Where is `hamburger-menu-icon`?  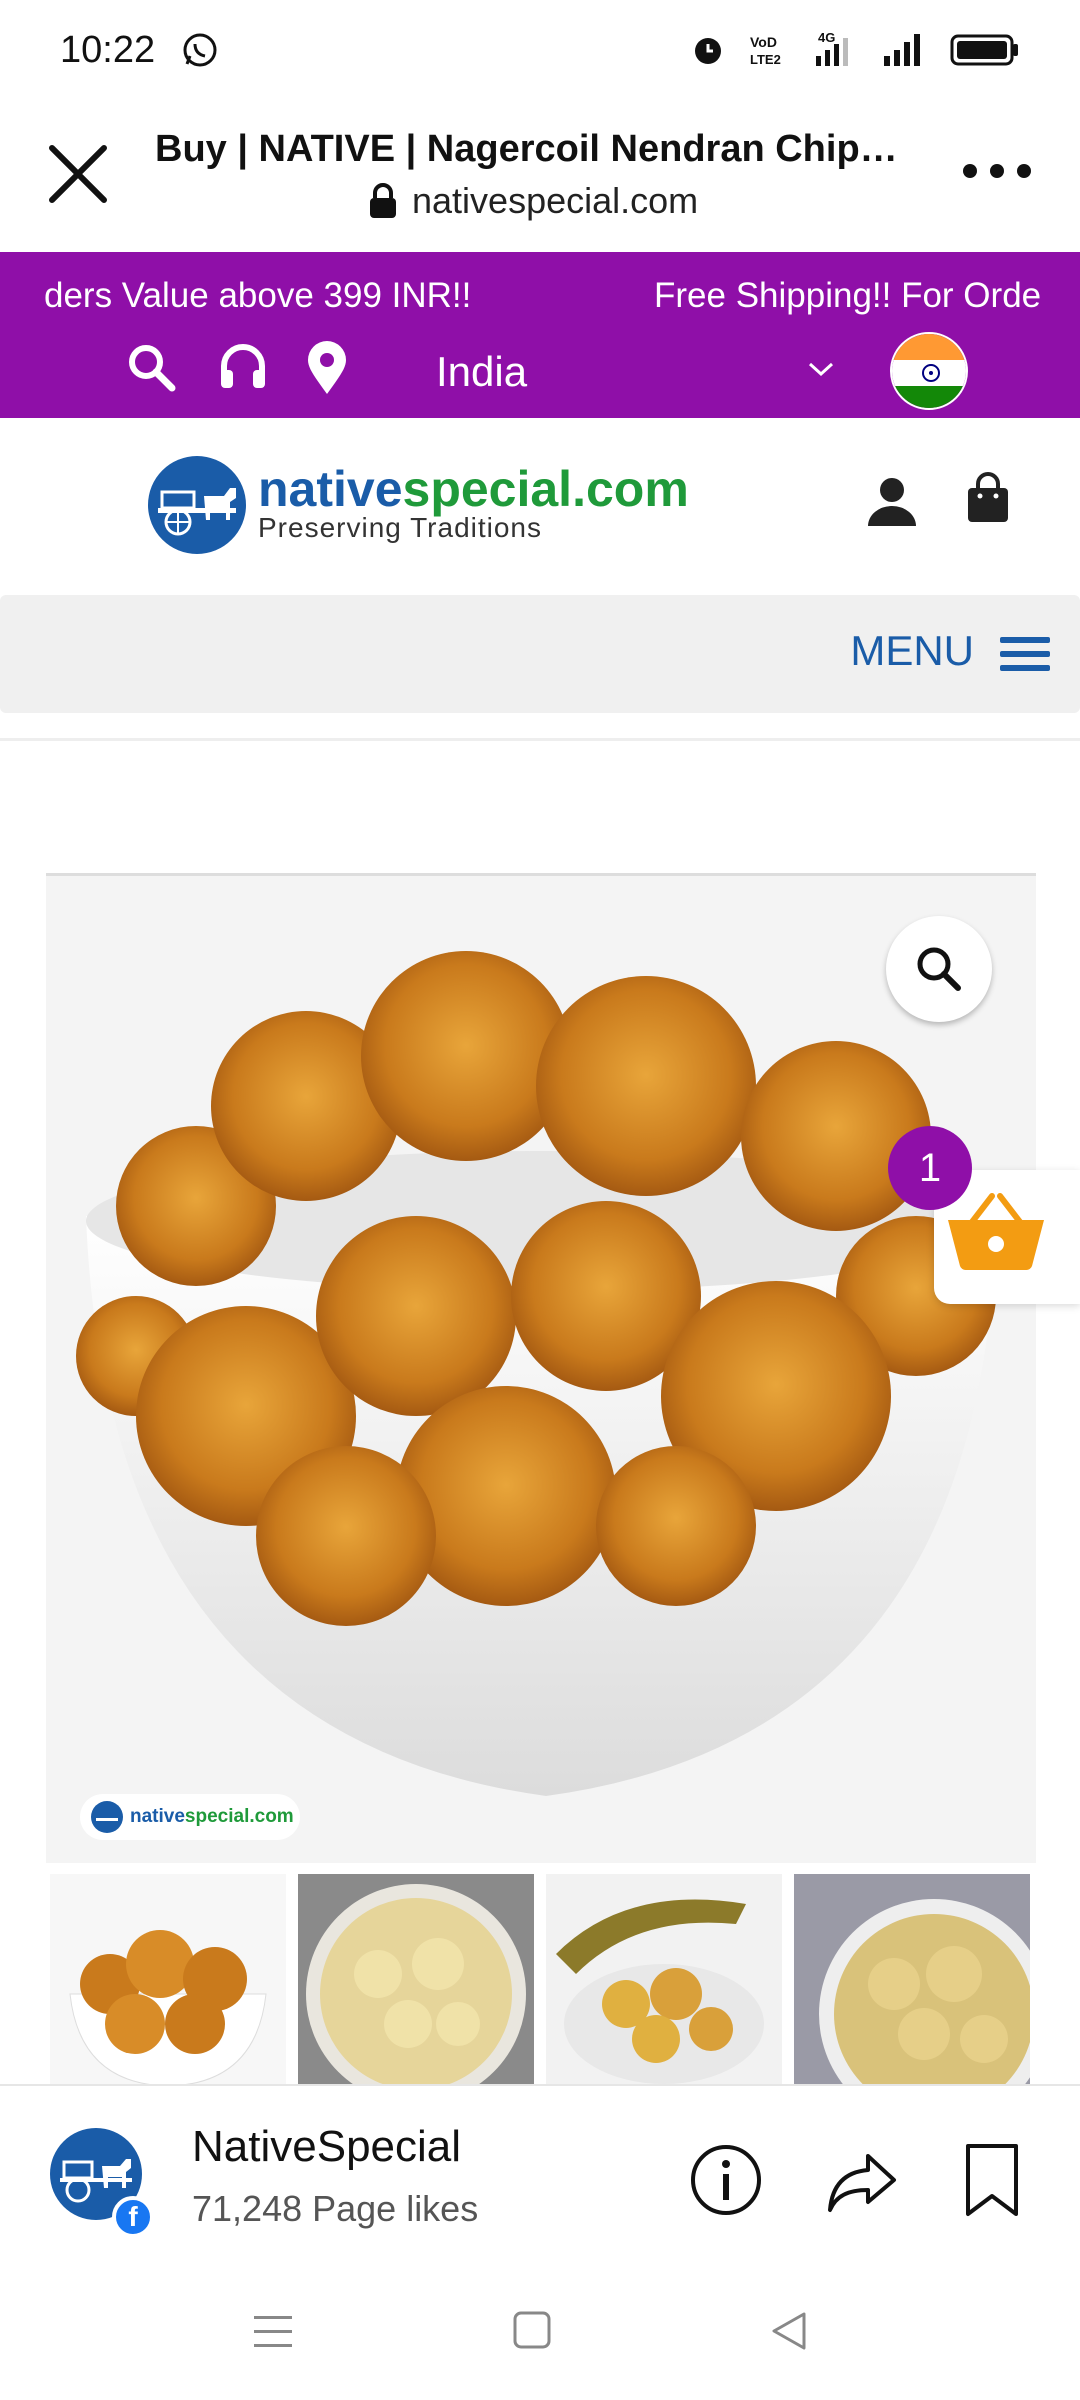 hamburger-menu-icon is located at coordinates (1025, 654).